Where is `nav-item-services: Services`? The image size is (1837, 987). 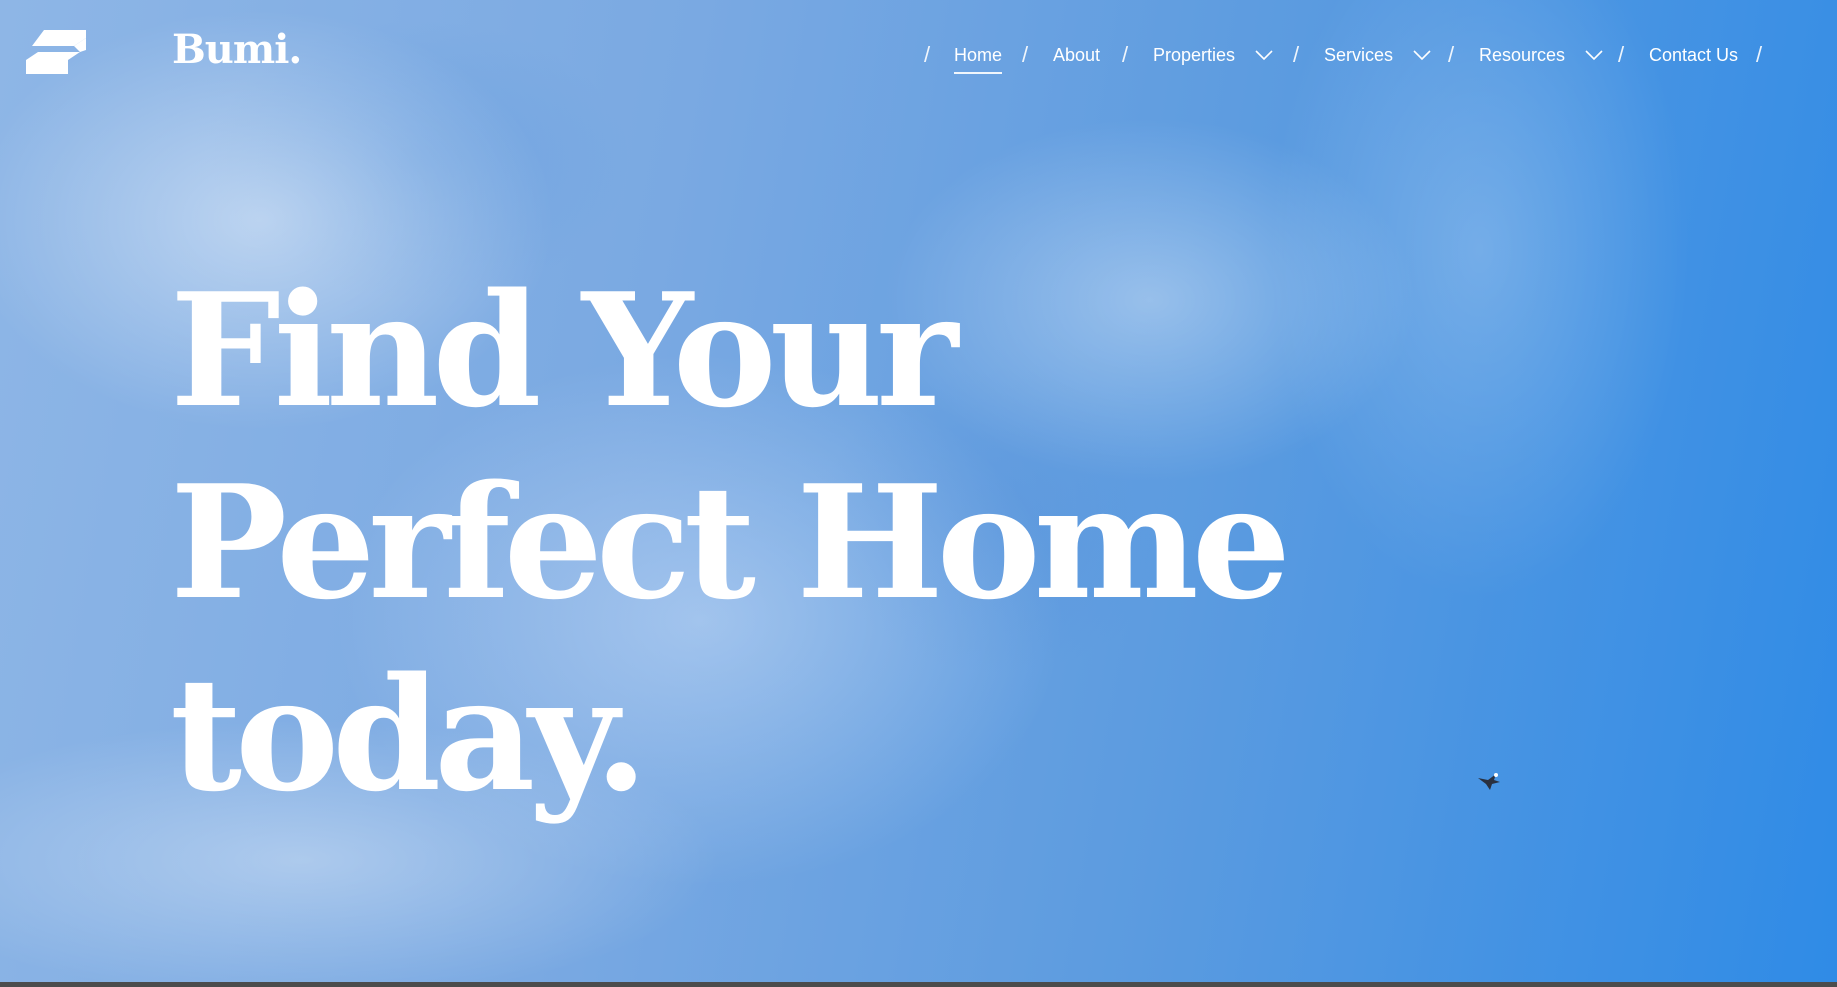
nav-item-services: Services is located at coordinates (1377, 55).